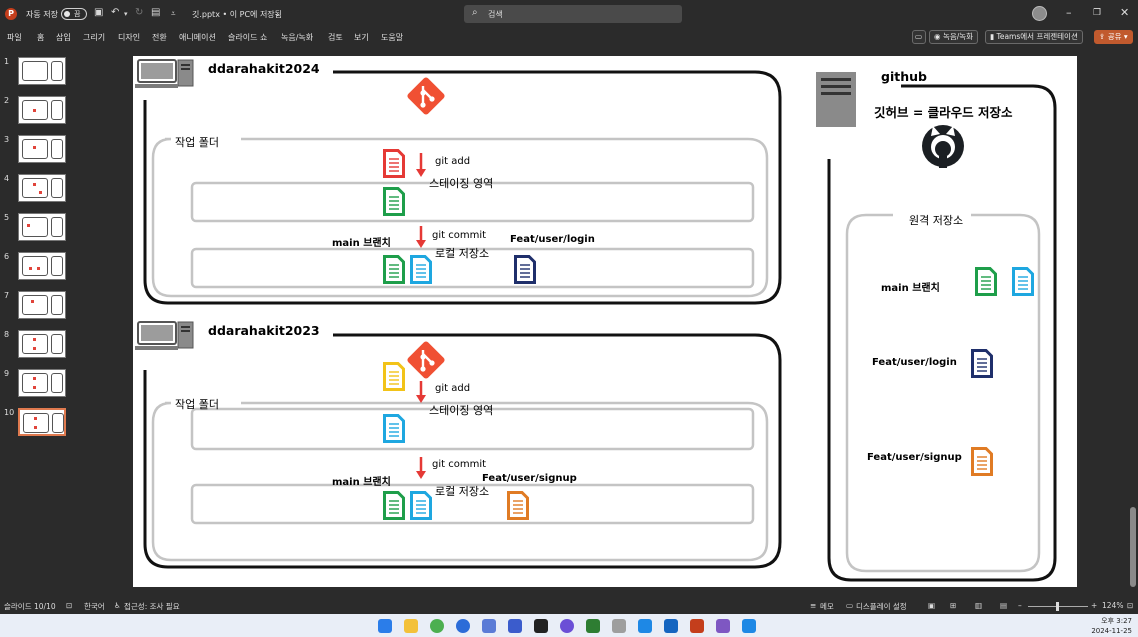 The height and width of the screenshot is (637, 1138). Describe the element at coordinates (63, 37) in the screenshot. I see `tab-insert: 삽입` at that location.